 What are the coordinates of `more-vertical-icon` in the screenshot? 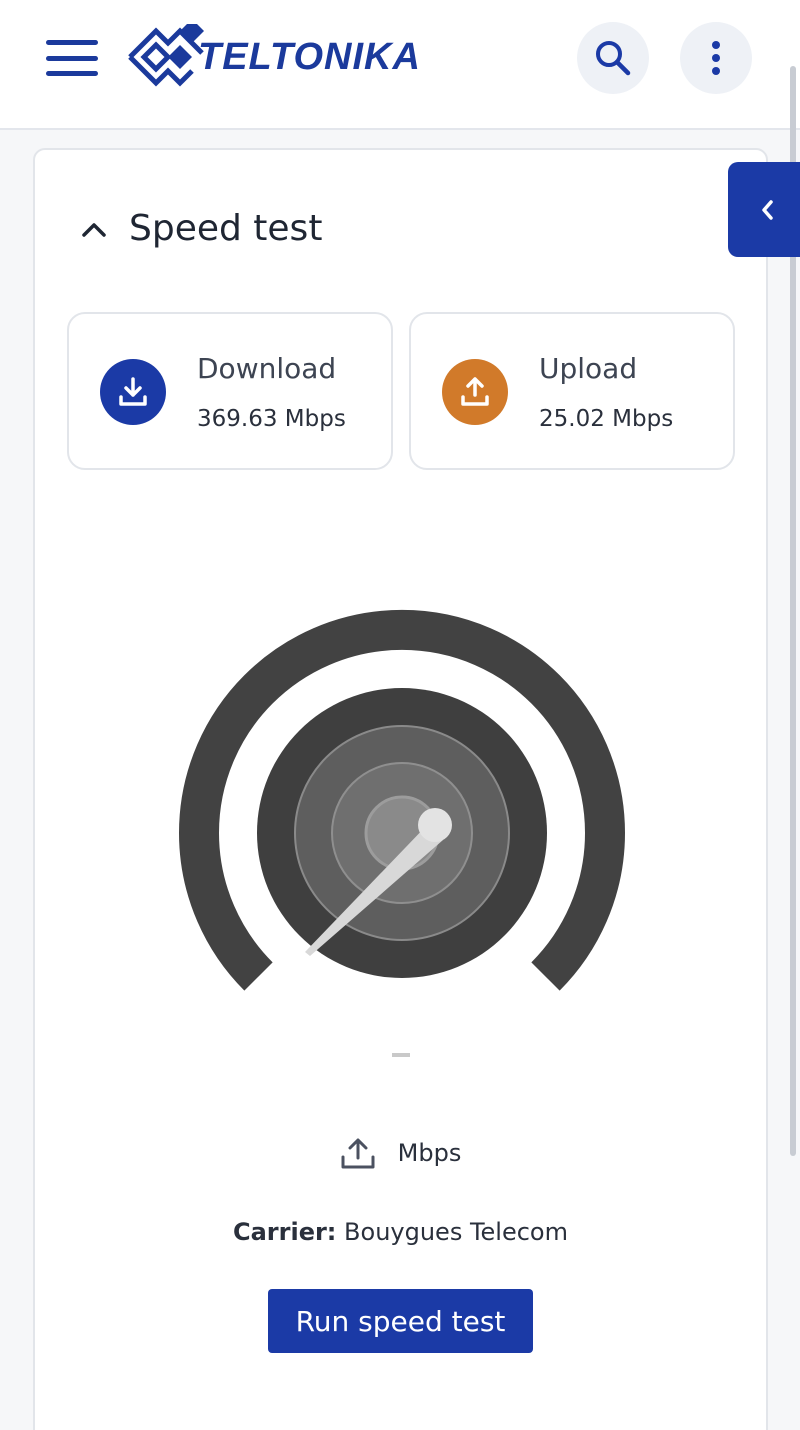 It's located at (716, 58).